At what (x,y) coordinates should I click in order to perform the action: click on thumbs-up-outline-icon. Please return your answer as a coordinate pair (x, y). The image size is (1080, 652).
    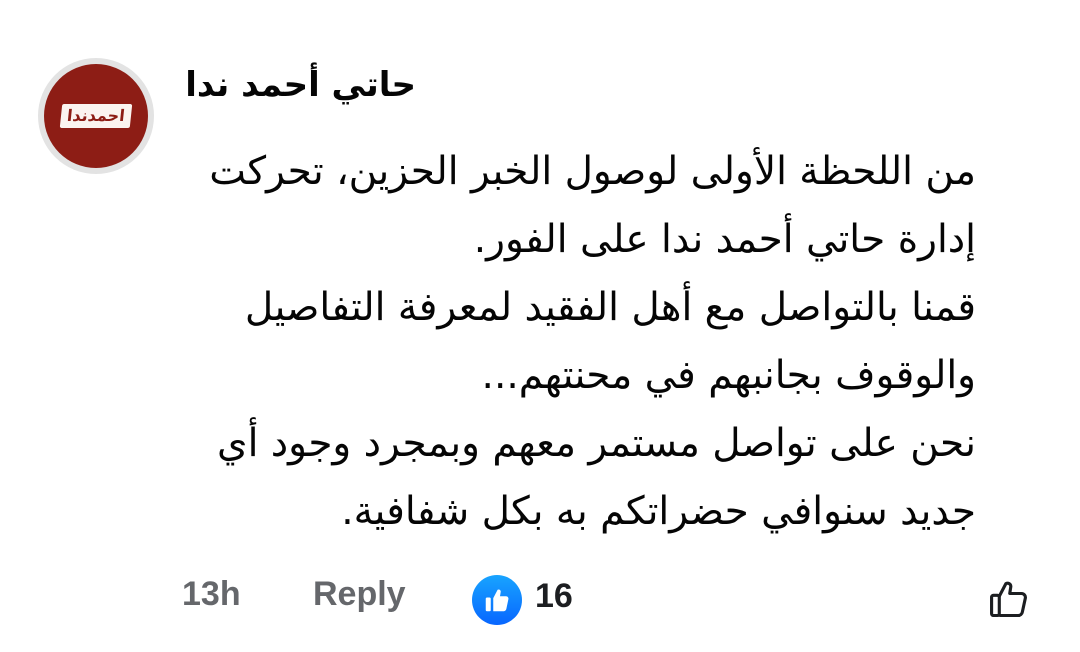
    Looking at the image, I should click on (1009, 599).